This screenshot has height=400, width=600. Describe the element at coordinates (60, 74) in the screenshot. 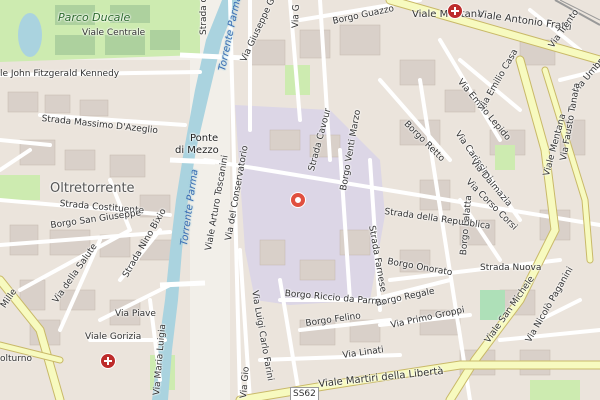

I see `kennedy-label: le John Fitzgerald Kennedy` at that location.